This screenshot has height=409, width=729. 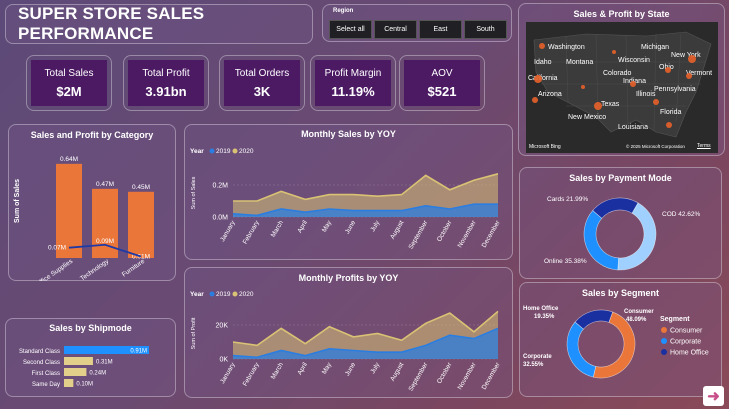 I want to click on category-tick-label: Office Supplies, so click(x=54, y=269).